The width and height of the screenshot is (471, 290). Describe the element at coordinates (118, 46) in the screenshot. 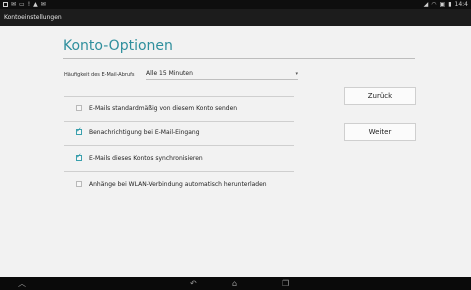

I see `page-title: Konto-Optionen` at that location.